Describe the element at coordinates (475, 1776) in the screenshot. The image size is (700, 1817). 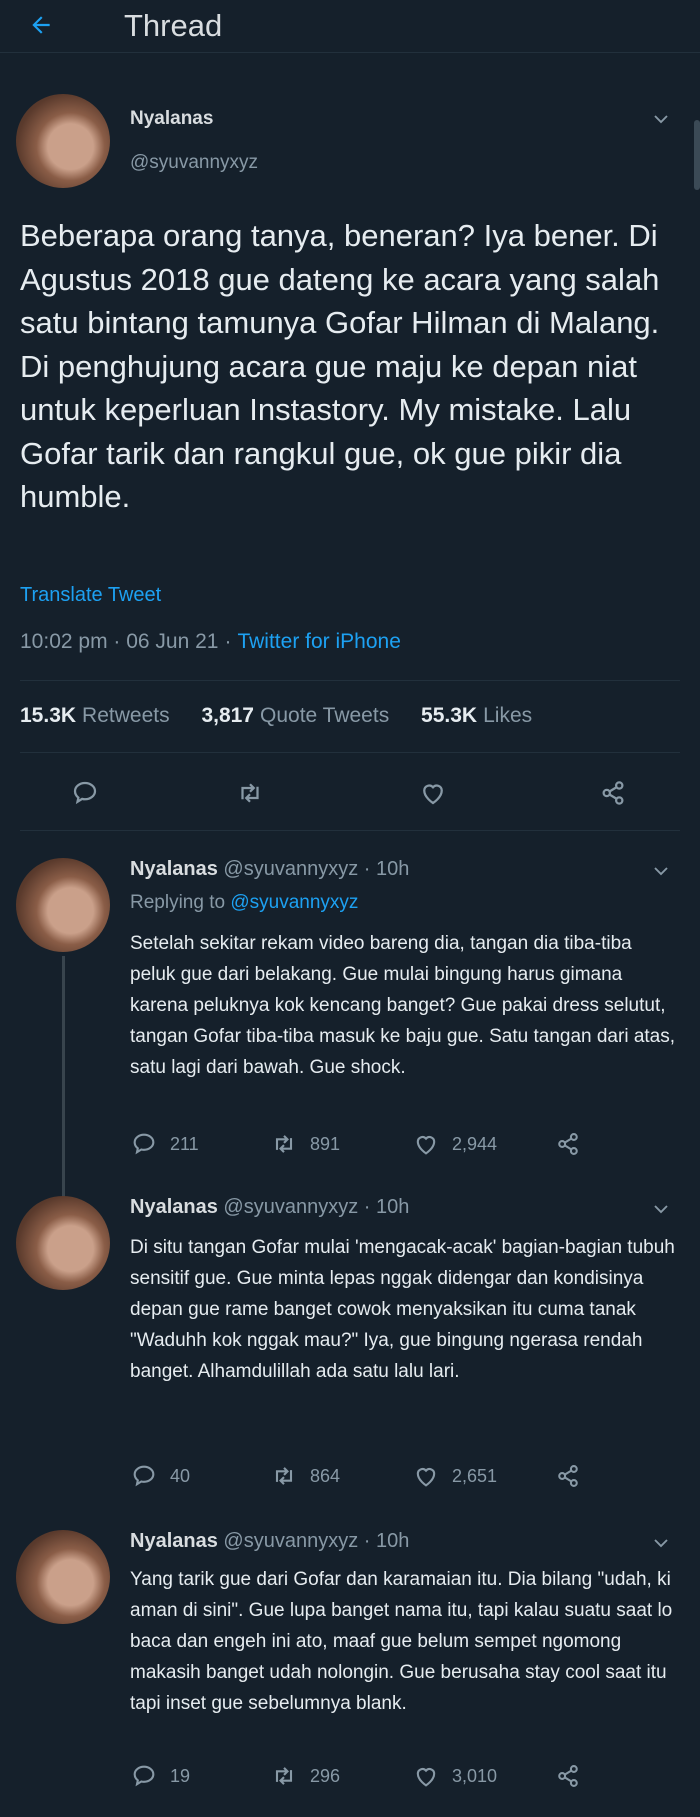
I see `like-count: 3,010` at that location.